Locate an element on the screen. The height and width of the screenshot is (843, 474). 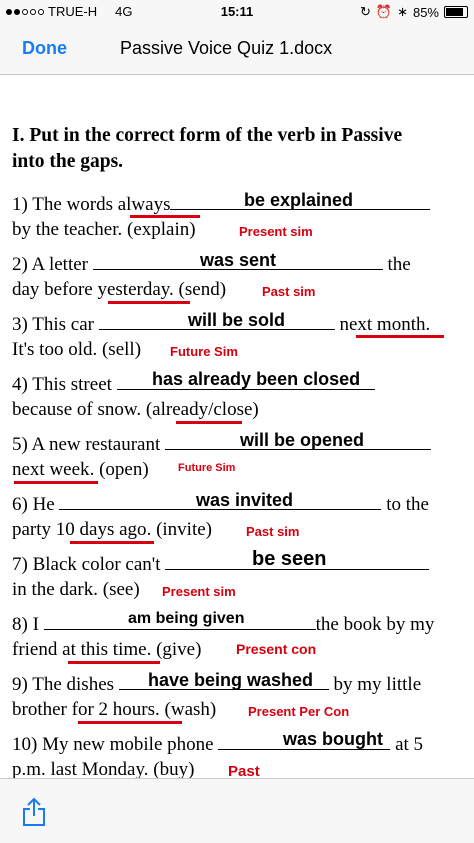
question-1: 1) The words always is located at coordinates (221, 204).